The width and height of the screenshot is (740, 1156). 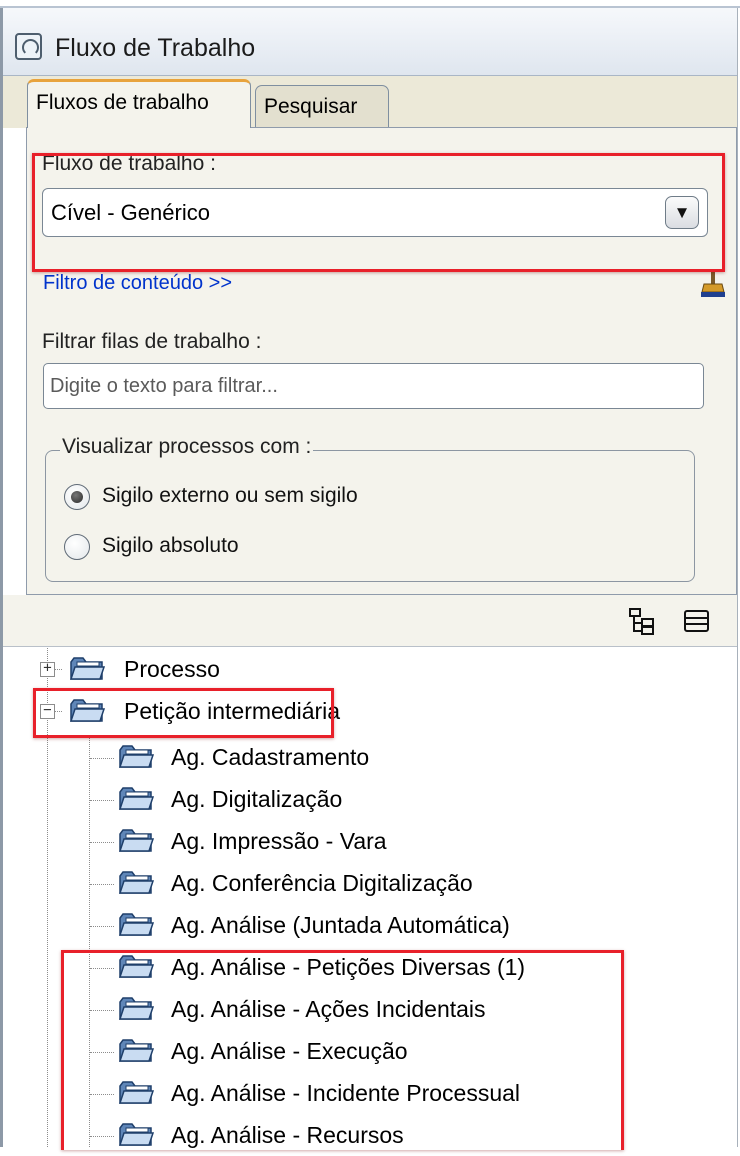 What do you see at coordinates (137, 283) in the screenshot?
I see `content-filter-link: Filtro de conteúdo >>` at bounding box center [137, 283].